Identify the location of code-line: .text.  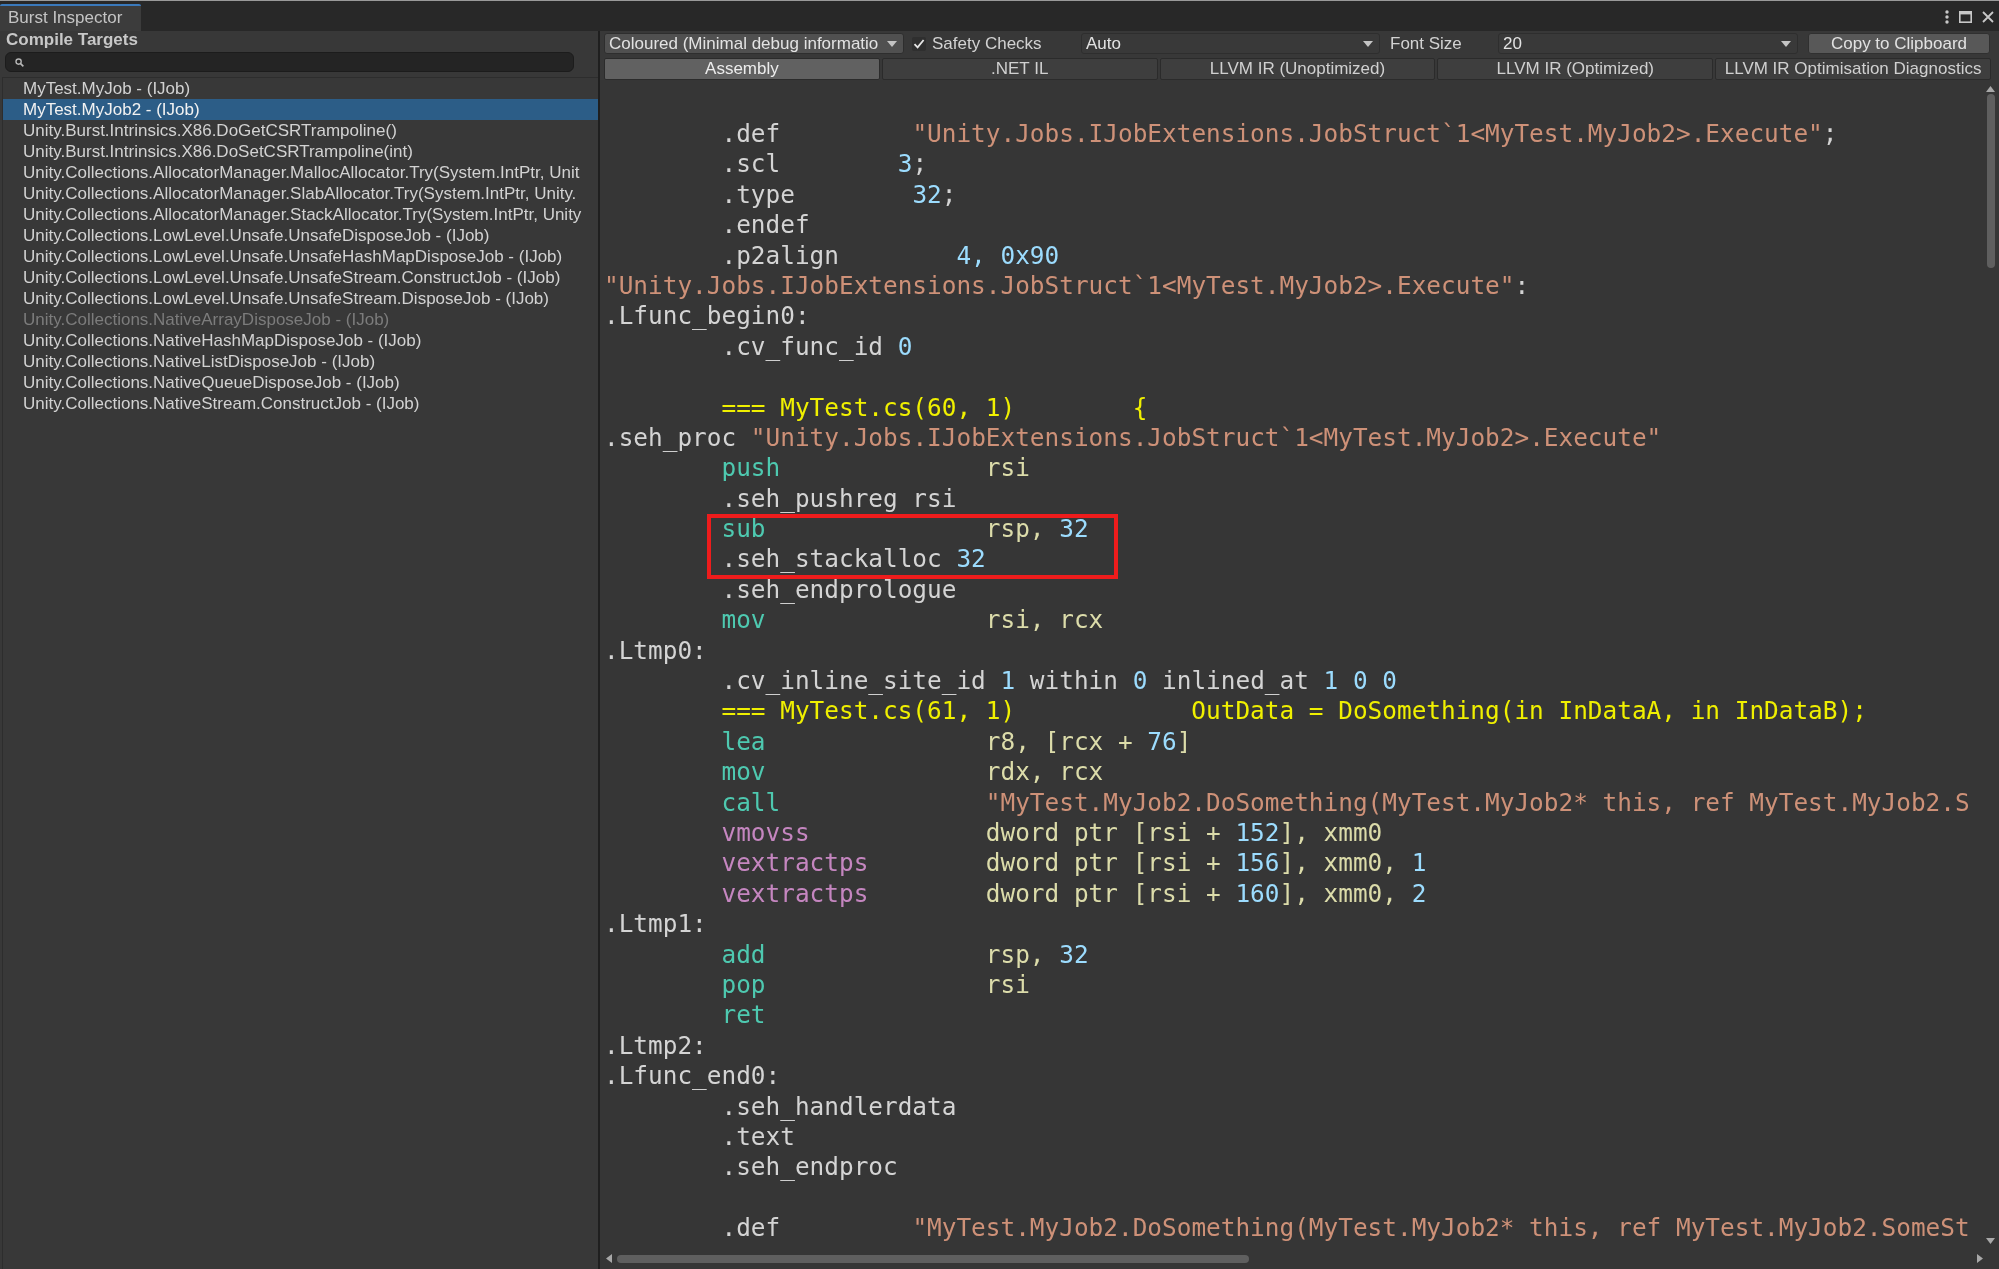
(758, 1137).